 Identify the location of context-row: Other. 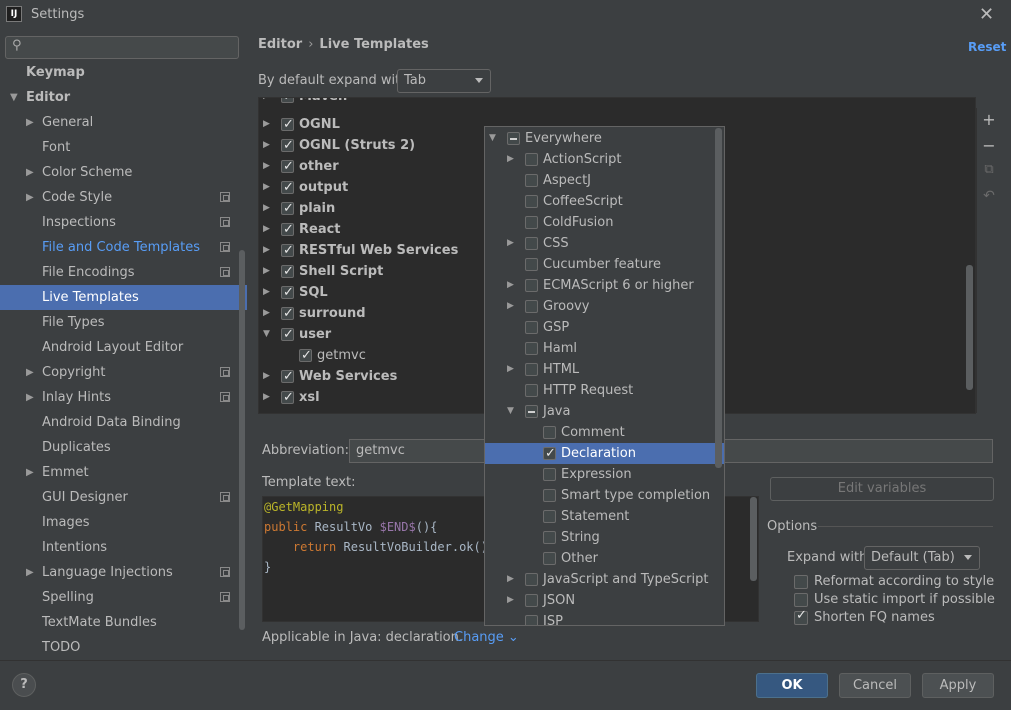
(604, 558).